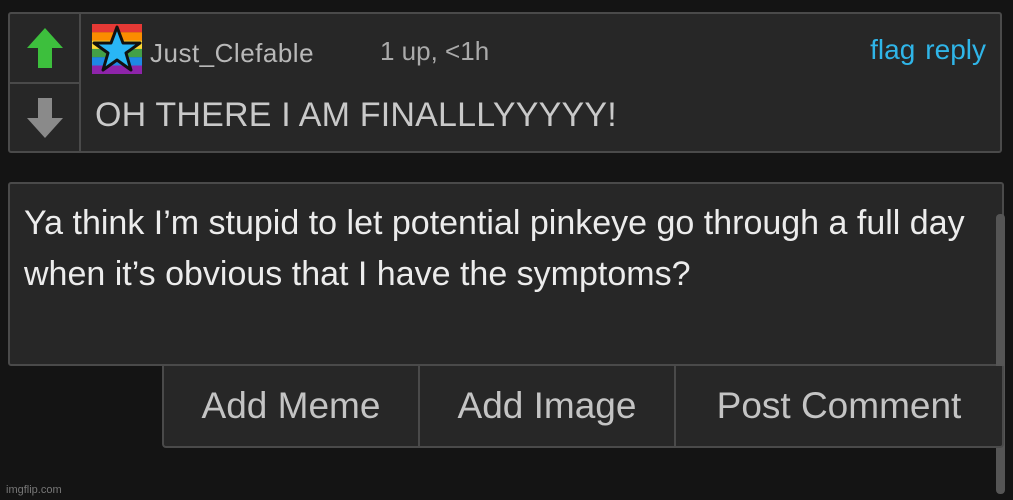 This screenshot has width=1013, height=500. I want to click on add-meme-button: Add Meme, so click(292, 406).